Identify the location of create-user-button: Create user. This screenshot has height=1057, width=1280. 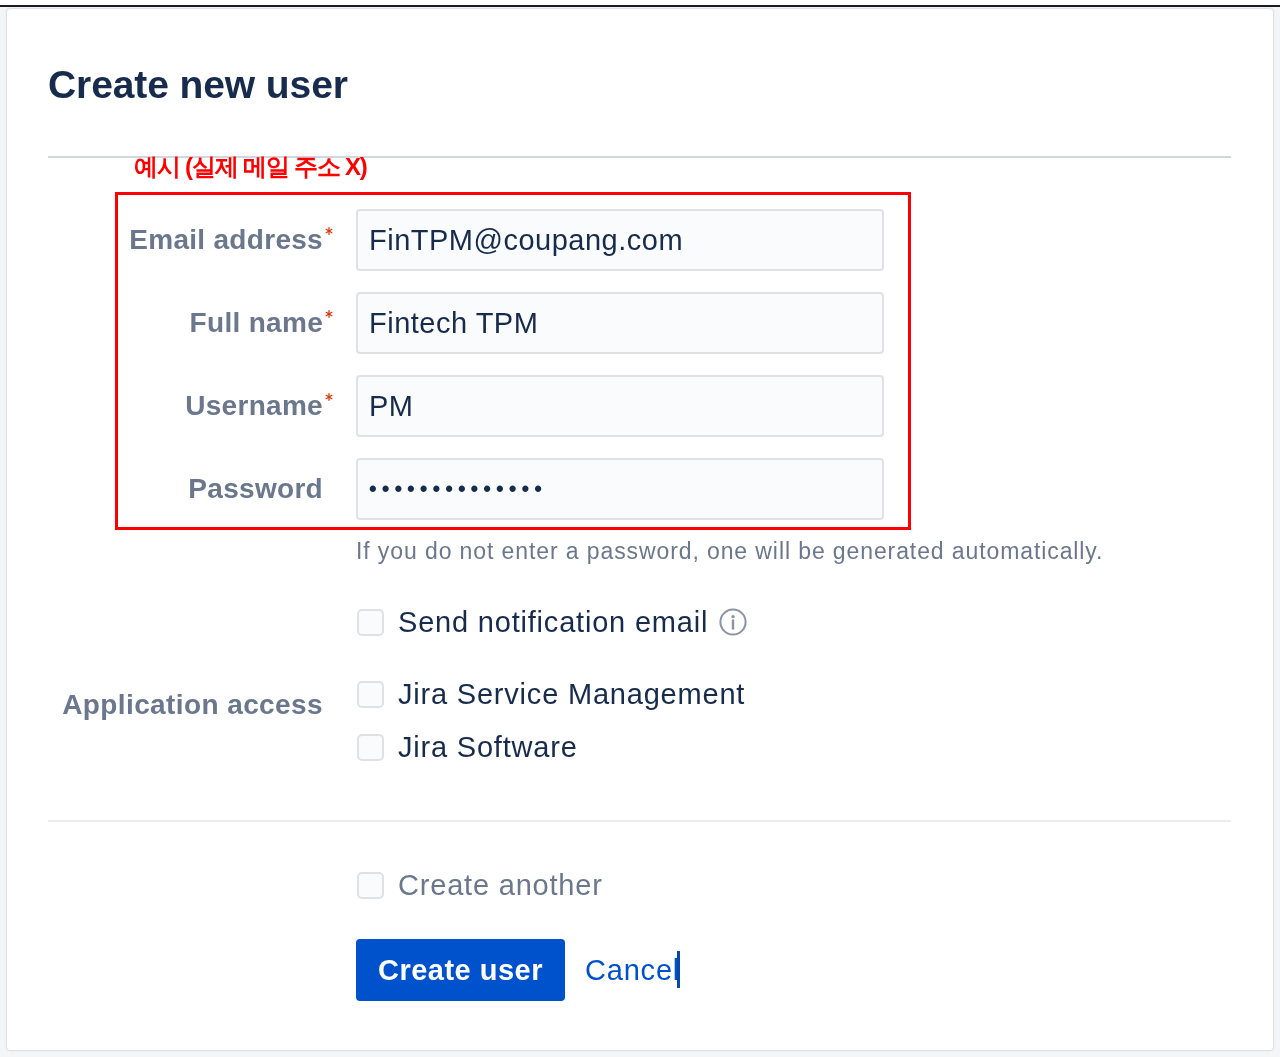
(460, 970).